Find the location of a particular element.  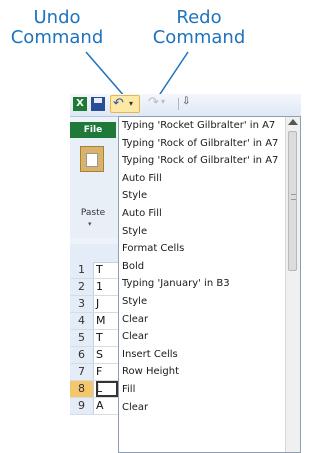

scrollbar-thumb is located at coordinates (292, 201).